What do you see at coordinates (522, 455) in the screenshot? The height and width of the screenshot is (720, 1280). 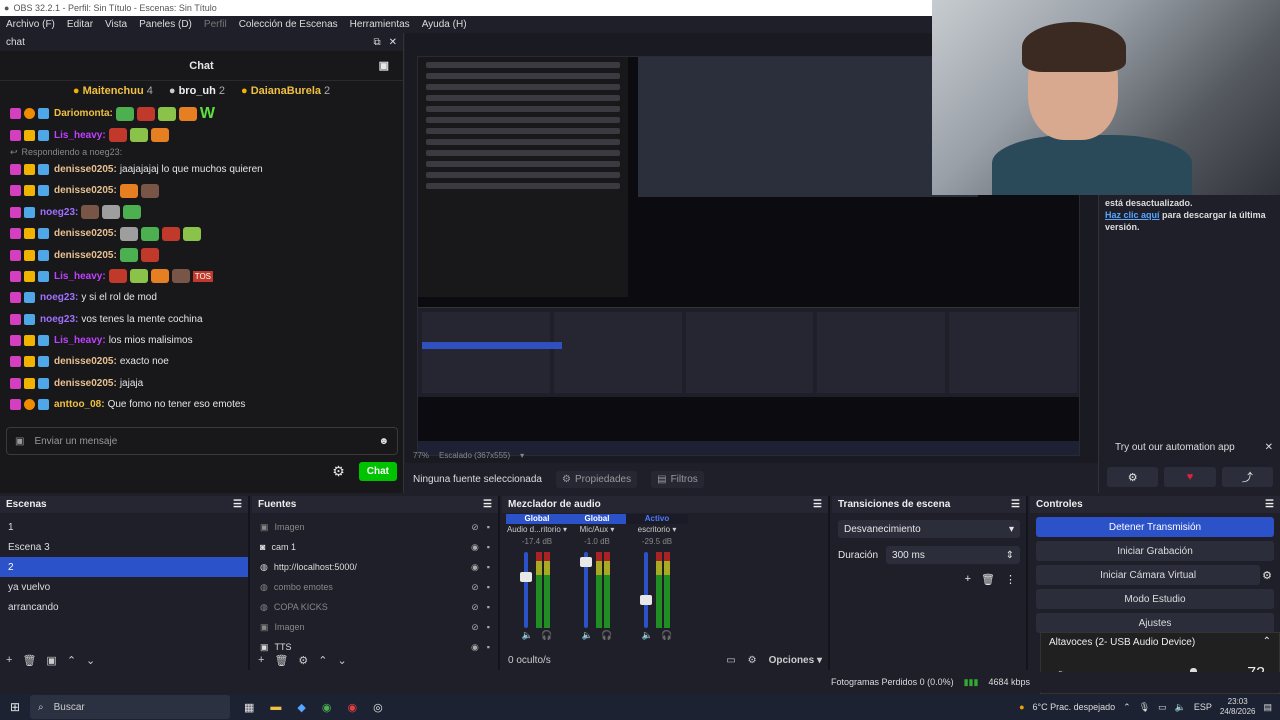 I see `chevron-down-icon: ▾` at bounding box center [522, 455].